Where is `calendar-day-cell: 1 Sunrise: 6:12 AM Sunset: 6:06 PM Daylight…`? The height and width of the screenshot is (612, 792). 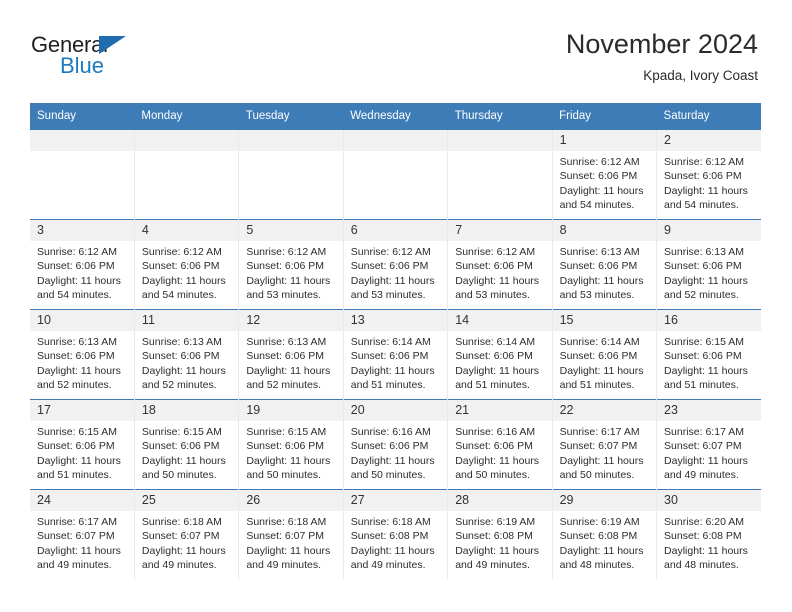
calendar-day-cell: 1 Sunrise: 6:12 AM Sunset: 6:06 PM Daylight… is located at coordinates (604, 174).